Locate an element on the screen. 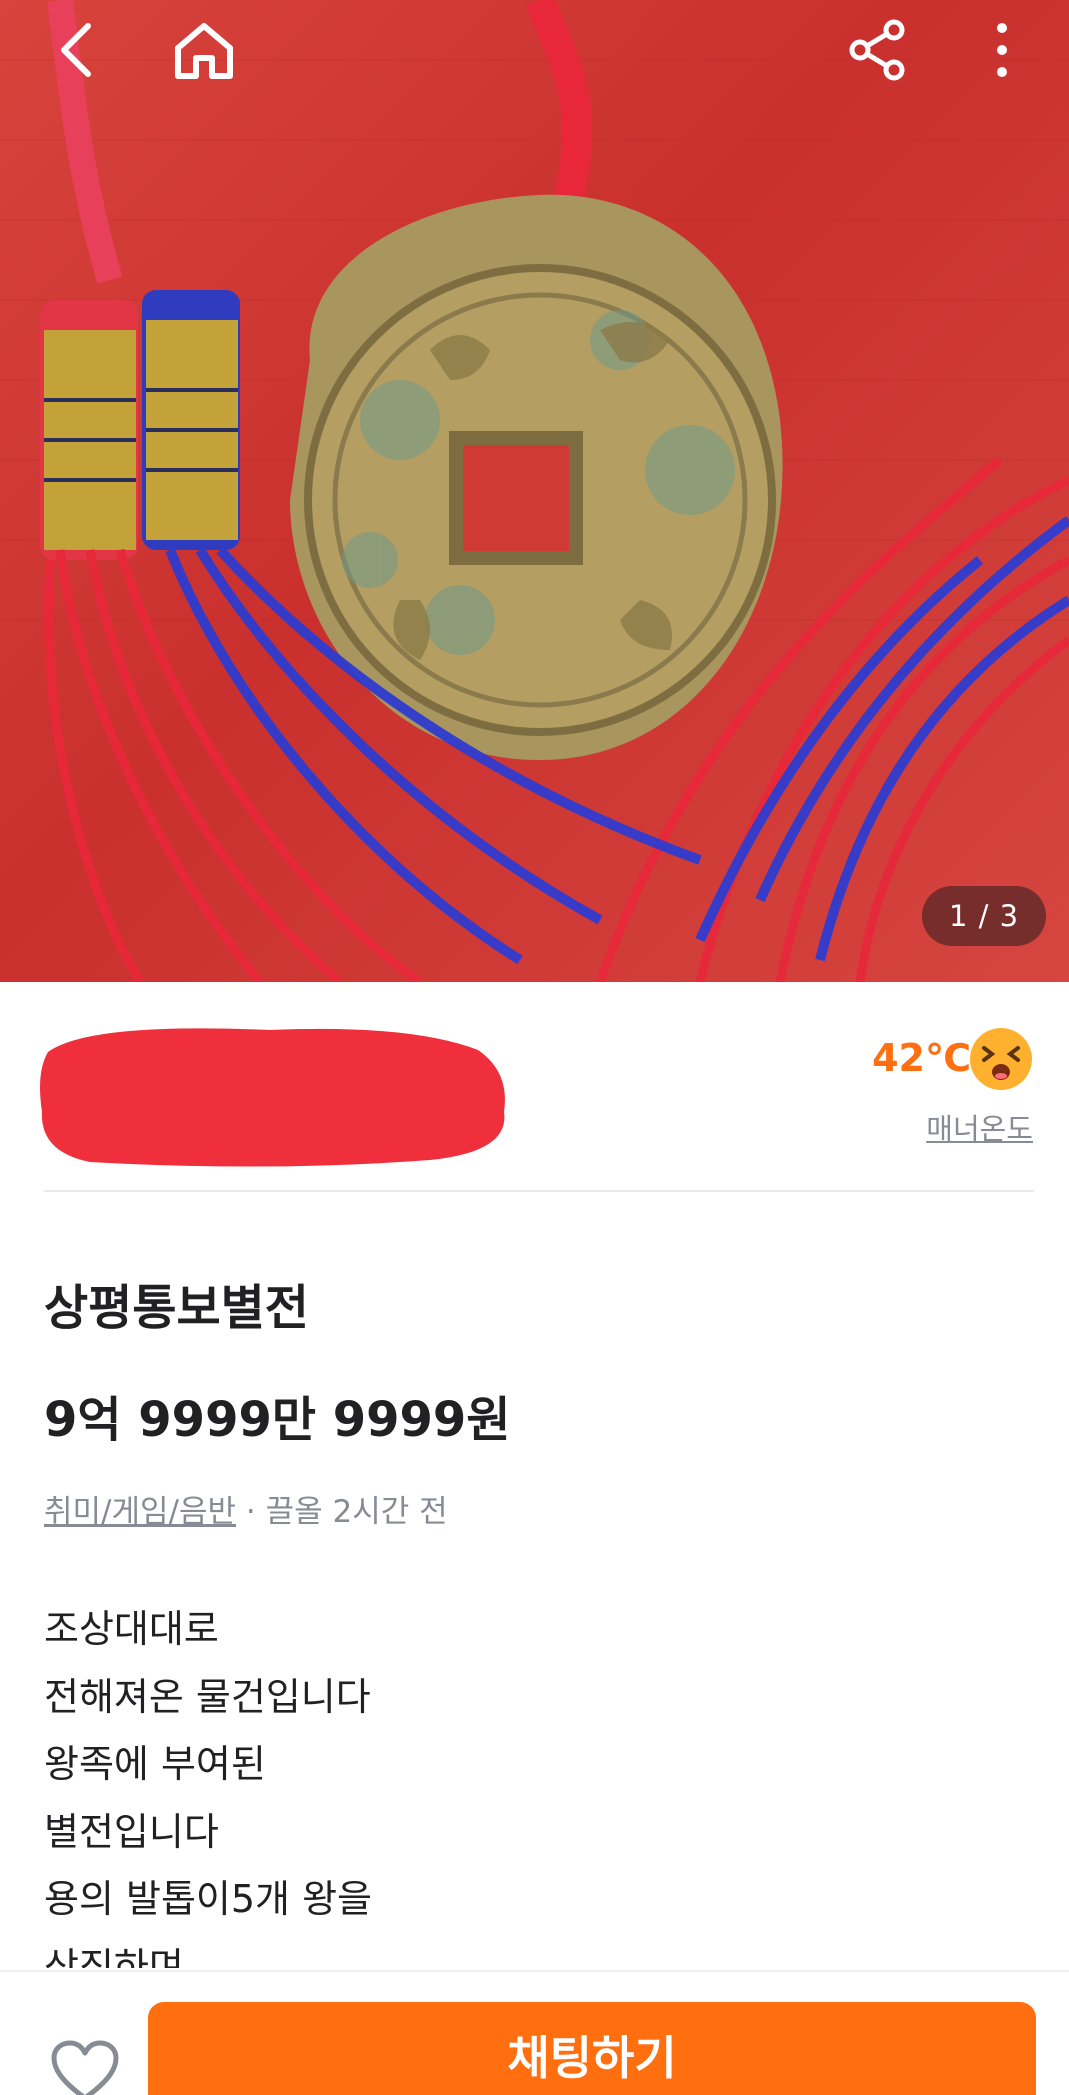  product-price: 9억 9999만 9999원 is located at coordinates (277, 1420).